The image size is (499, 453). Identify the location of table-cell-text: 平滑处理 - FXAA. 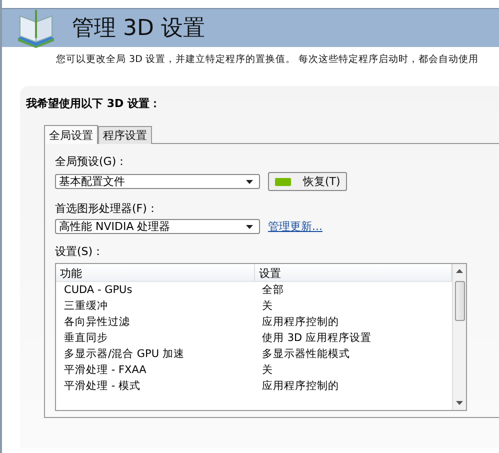
(105, 370).